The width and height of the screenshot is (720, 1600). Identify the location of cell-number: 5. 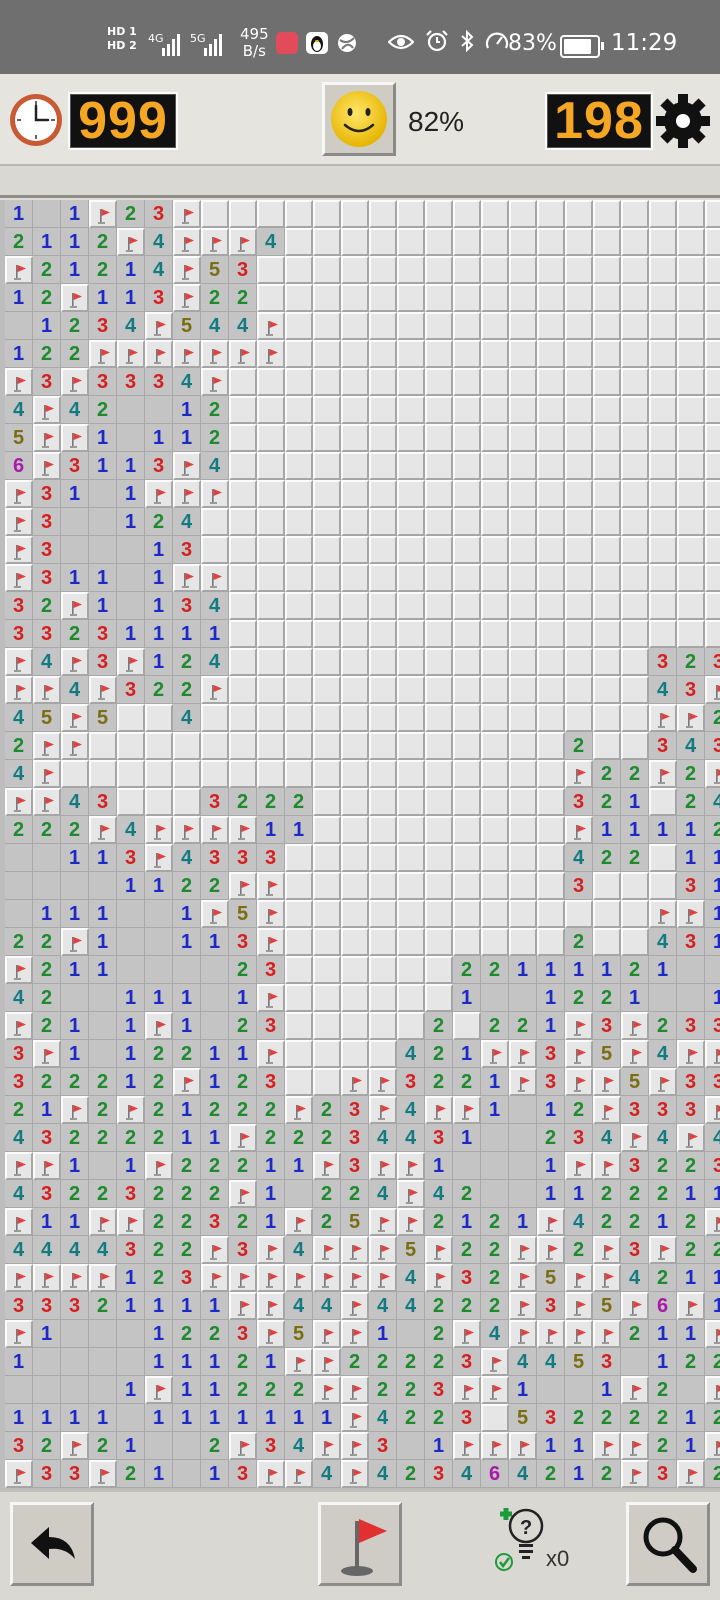
(411, 1250).